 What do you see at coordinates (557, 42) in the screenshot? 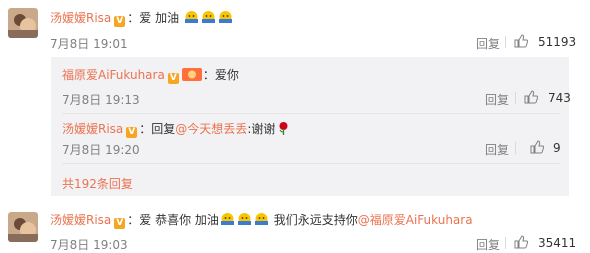
I see `like-count: 51193` at bounding box center [557, 42].